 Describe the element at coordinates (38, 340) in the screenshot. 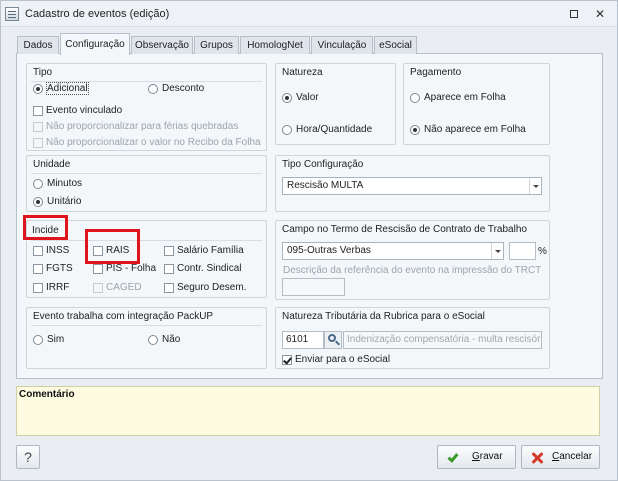

I see `radio-sim` at that location.